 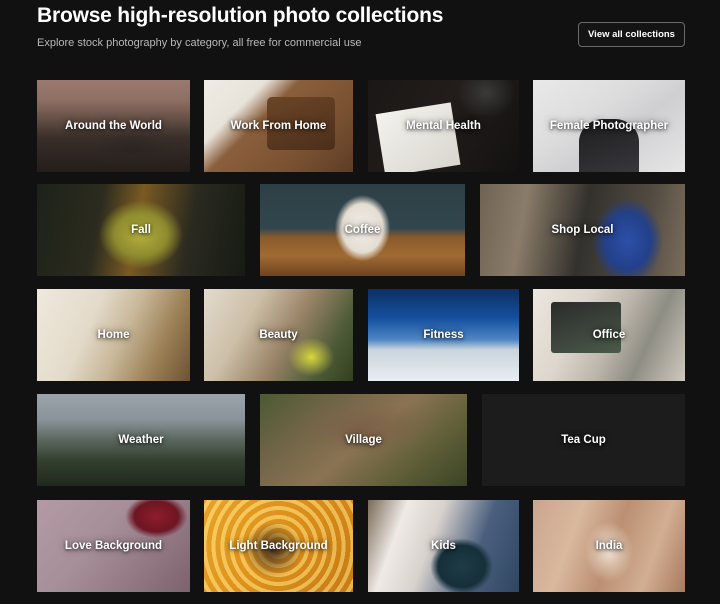 I want to click on collection-tile-label: Mental Health, so click(x=443, y=126).